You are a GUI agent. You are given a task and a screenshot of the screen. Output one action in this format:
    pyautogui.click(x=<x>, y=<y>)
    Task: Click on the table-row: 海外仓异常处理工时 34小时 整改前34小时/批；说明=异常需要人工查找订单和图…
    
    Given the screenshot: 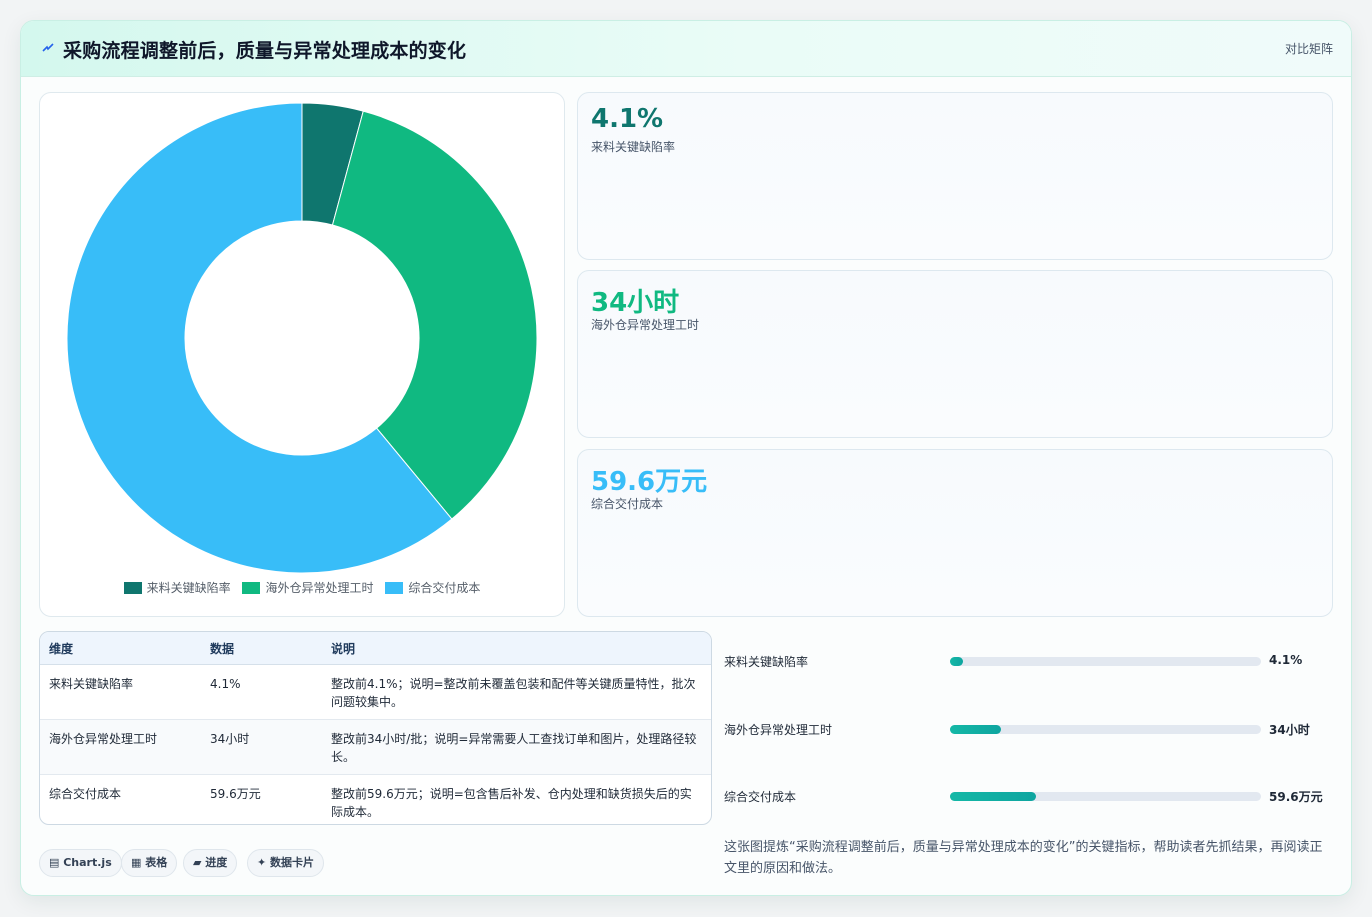 What is the action you would take?
    pyautogui.click(x=375, y=747)
    